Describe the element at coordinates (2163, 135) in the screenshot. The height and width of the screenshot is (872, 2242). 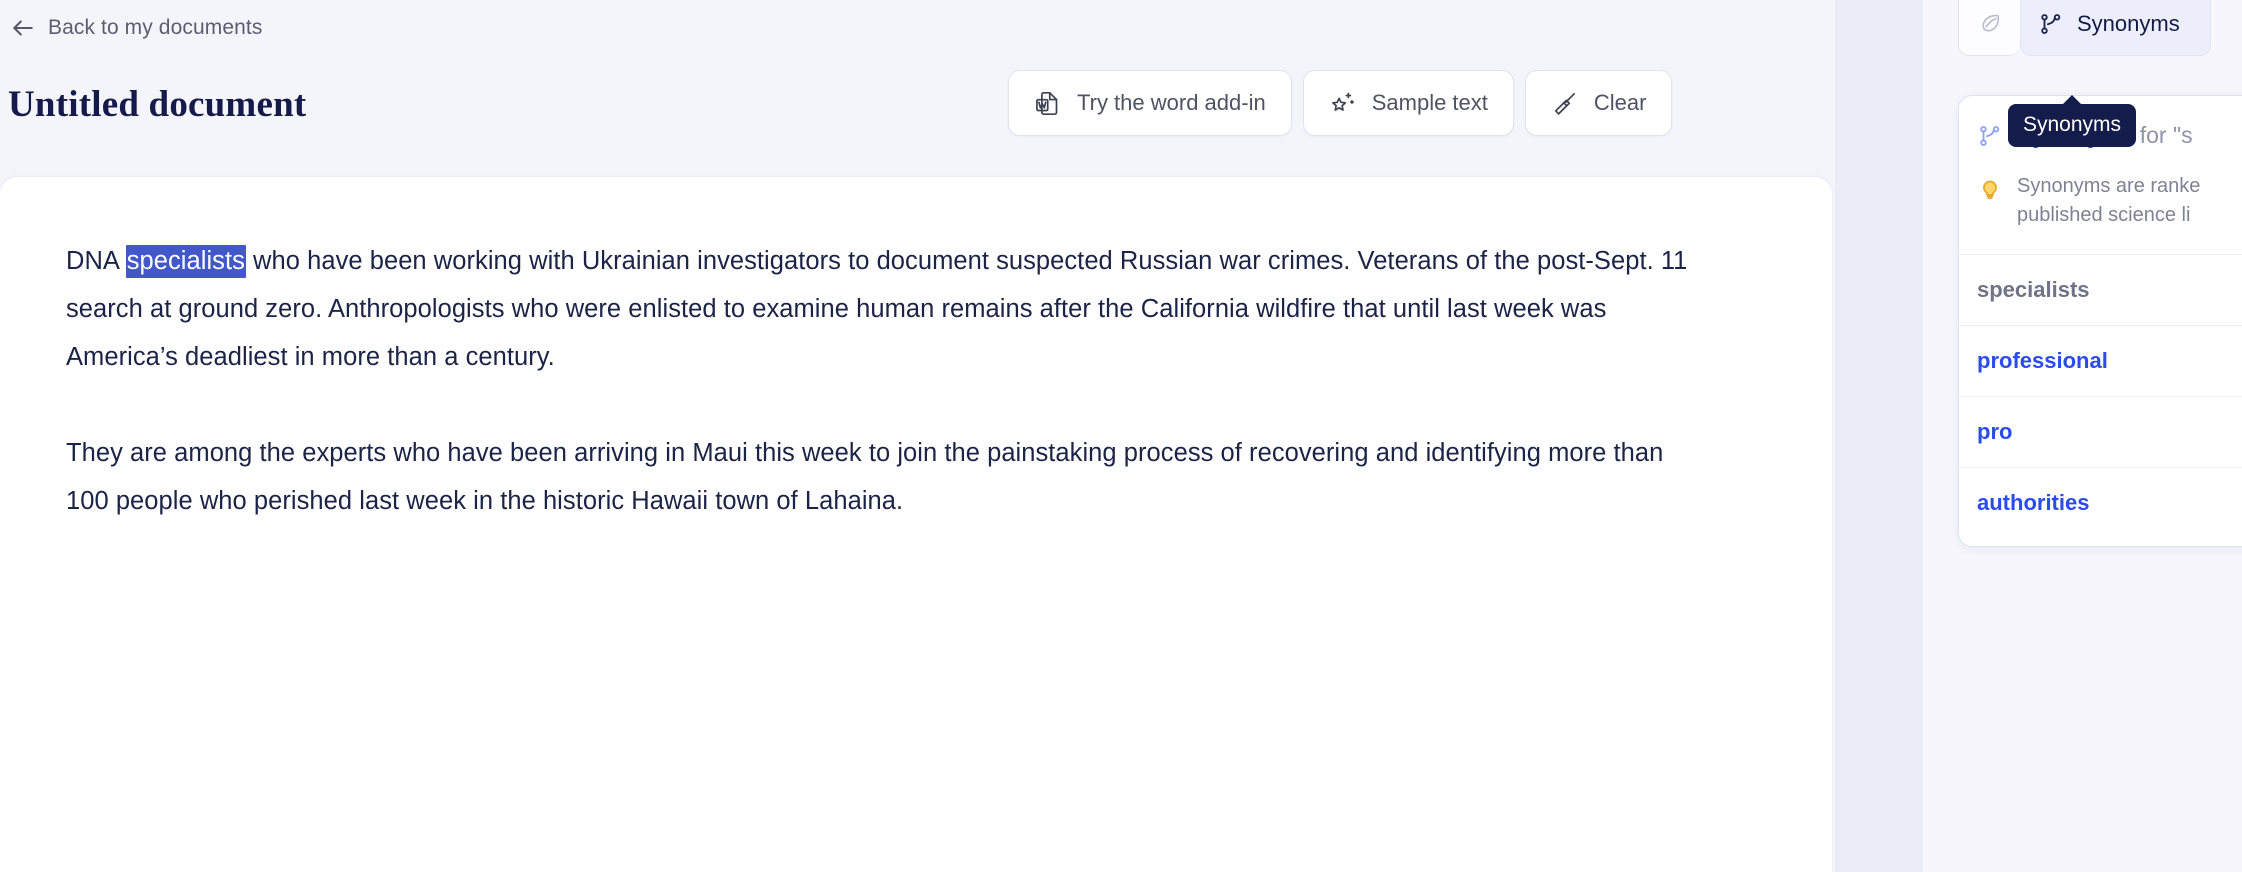
I see `synonyms-heading-rest: for "s` at that location.